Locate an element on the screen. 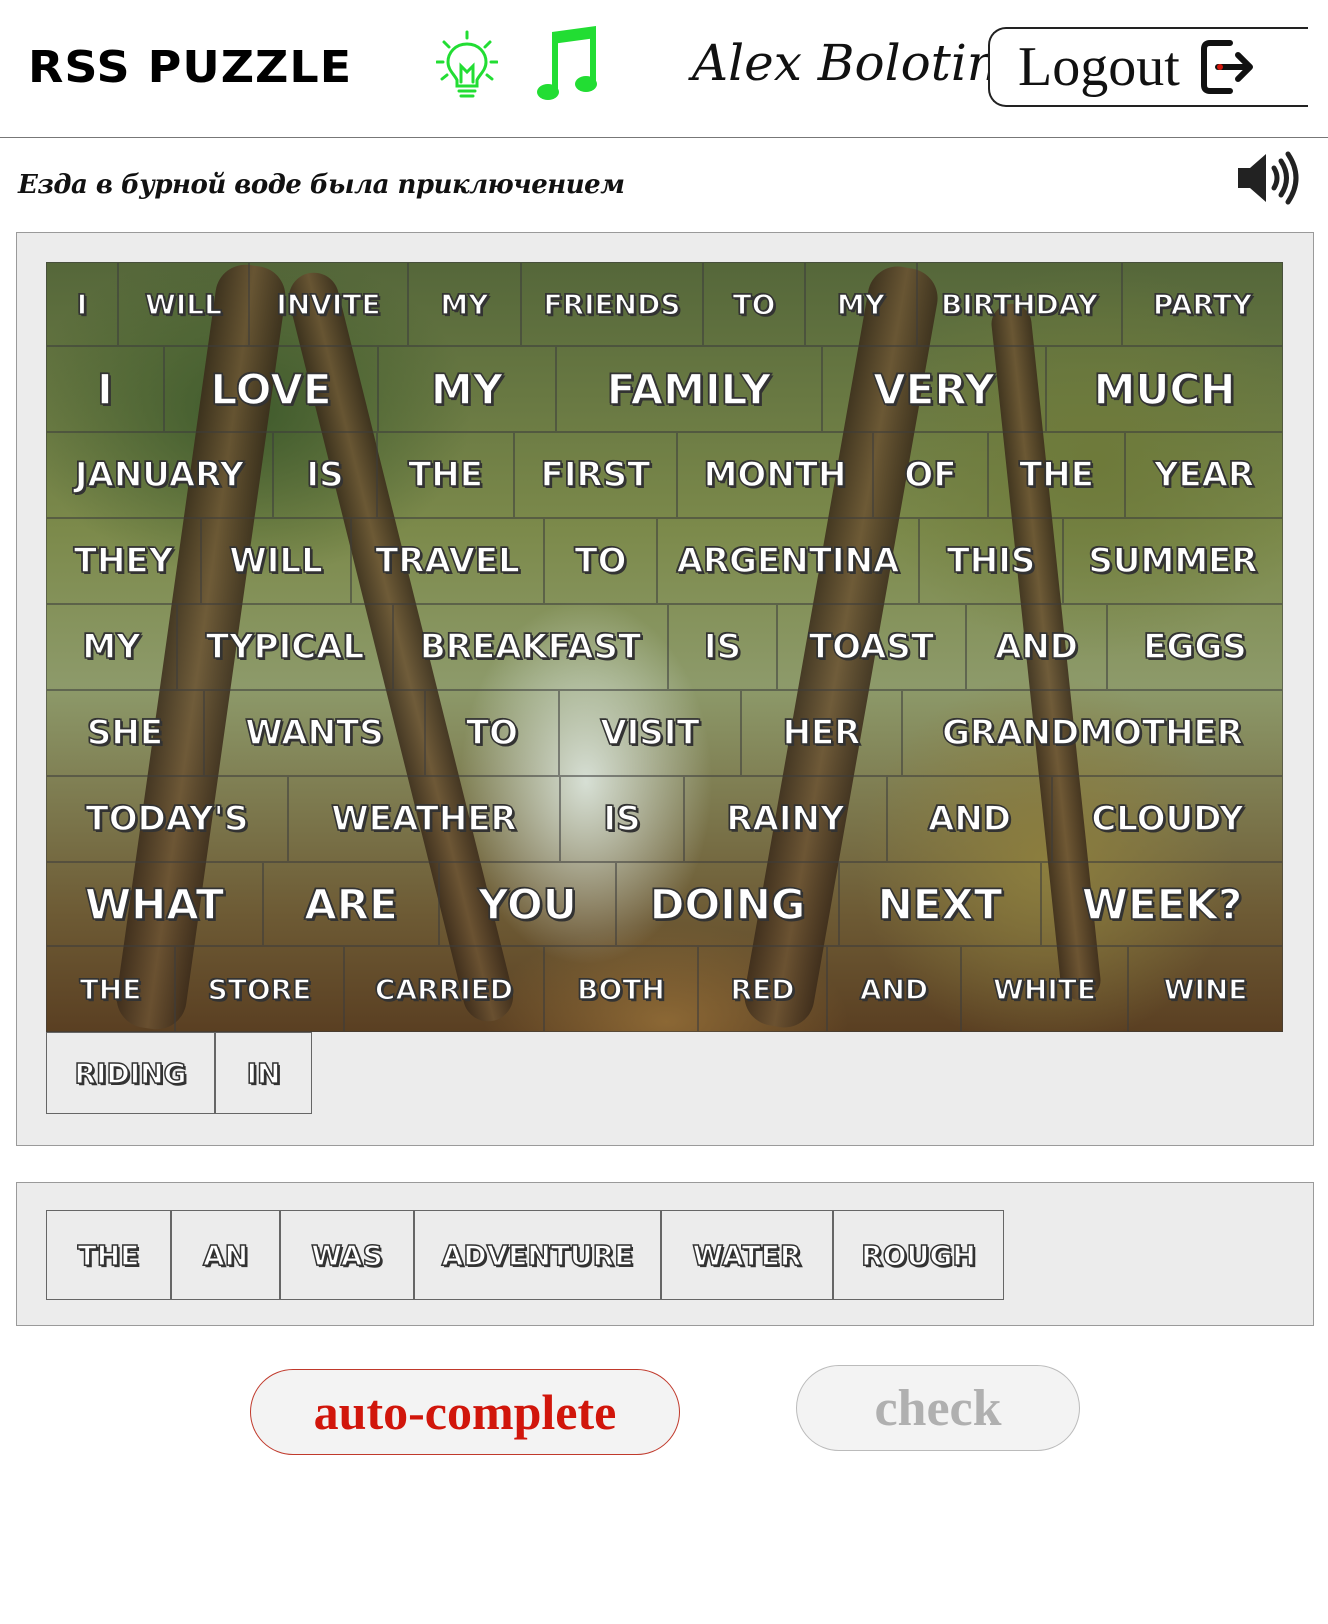 The image size is (1328, 1624). word-piece: birthday is located at coordinates (1019, 304).